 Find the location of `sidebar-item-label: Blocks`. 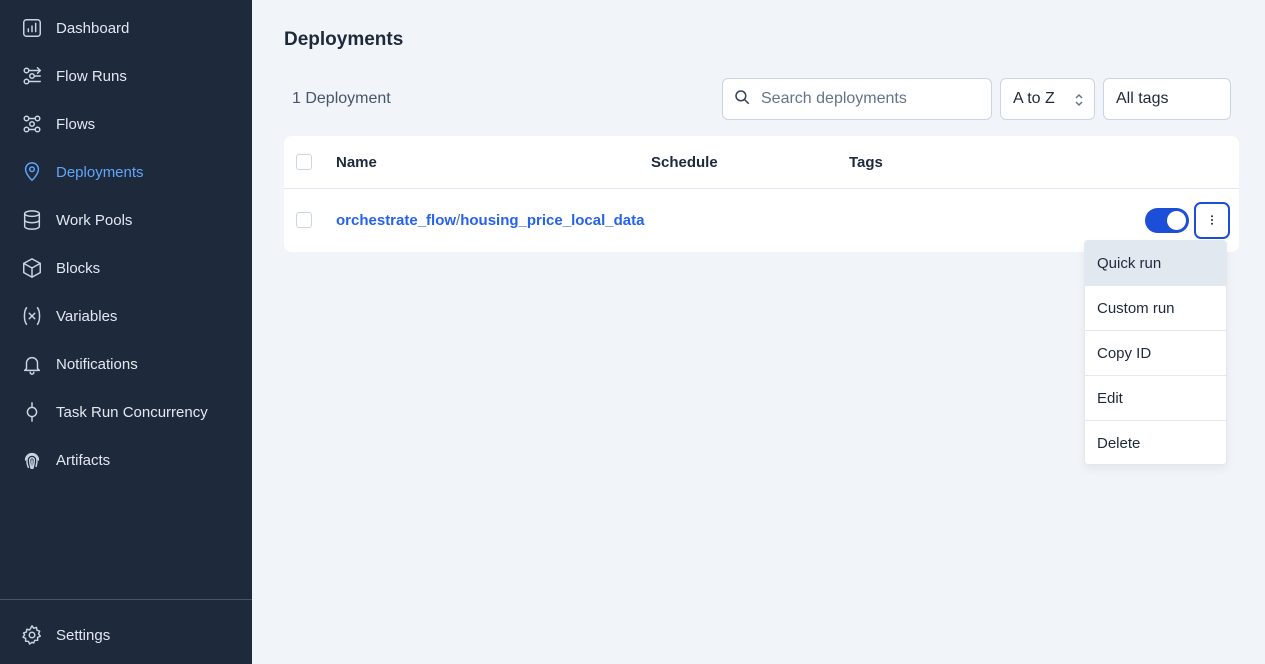

sidebar-item-label: Blocks is located at coordinates (78, 268).